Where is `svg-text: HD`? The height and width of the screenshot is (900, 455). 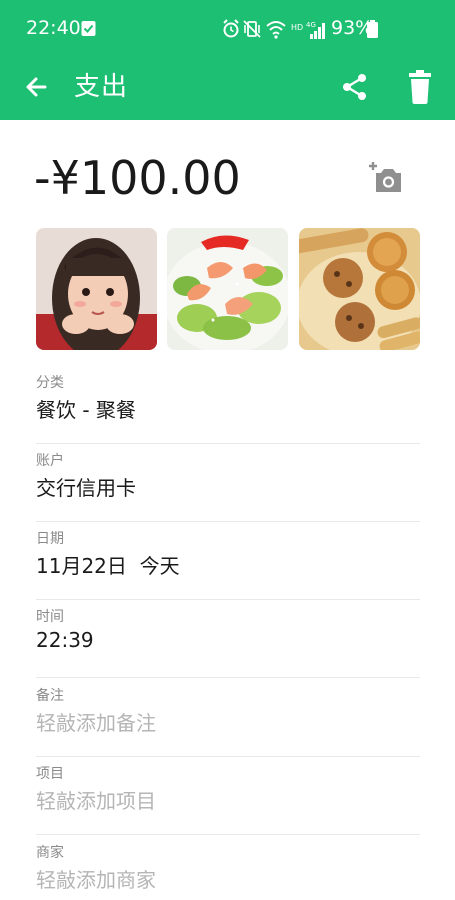
svg-text: HD is located at coordinates (297, 27).